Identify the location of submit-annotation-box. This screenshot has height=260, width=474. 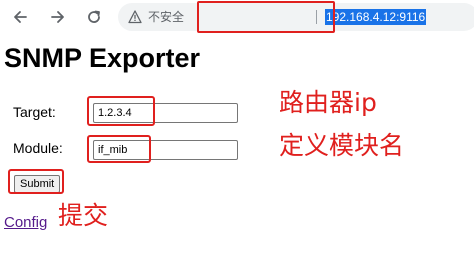
(36, 181).